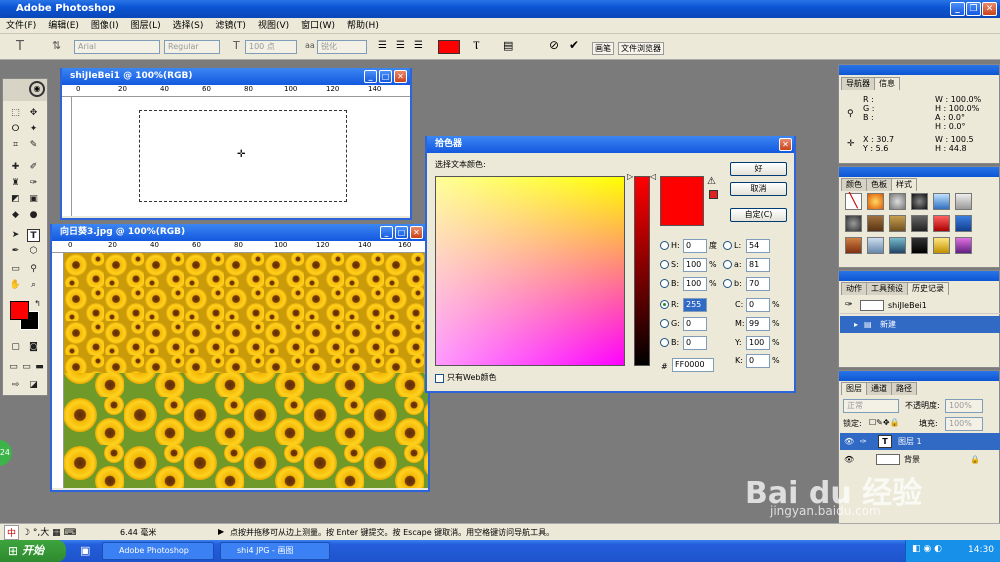 The height and width of the screenshot is (562, 1000). Describe the element at coordinates (758, 265) in the screenshot. I see `input-lab-a: 81` at that location.